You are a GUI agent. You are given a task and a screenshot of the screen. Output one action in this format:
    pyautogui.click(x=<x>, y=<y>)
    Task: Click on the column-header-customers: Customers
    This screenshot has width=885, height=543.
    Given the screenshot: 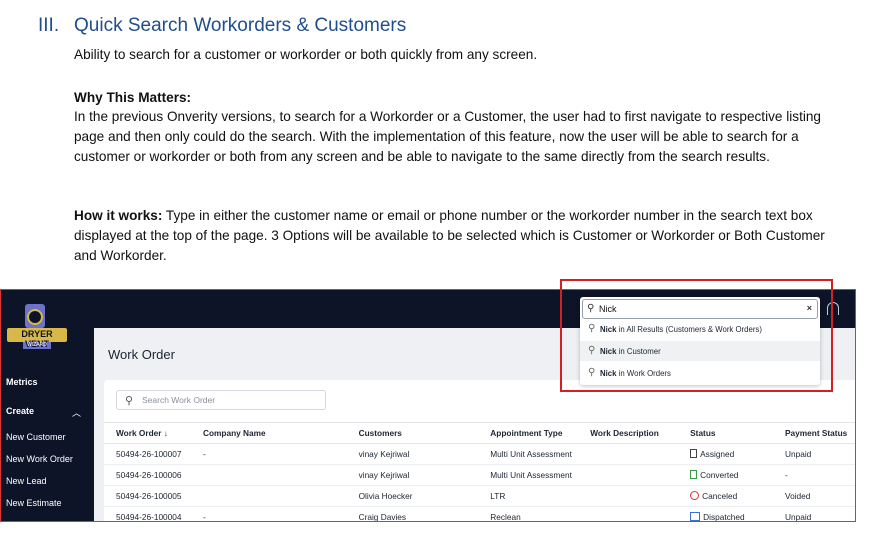 What is the action you would take?
    pyautogui.click(x=412, y=433)
    